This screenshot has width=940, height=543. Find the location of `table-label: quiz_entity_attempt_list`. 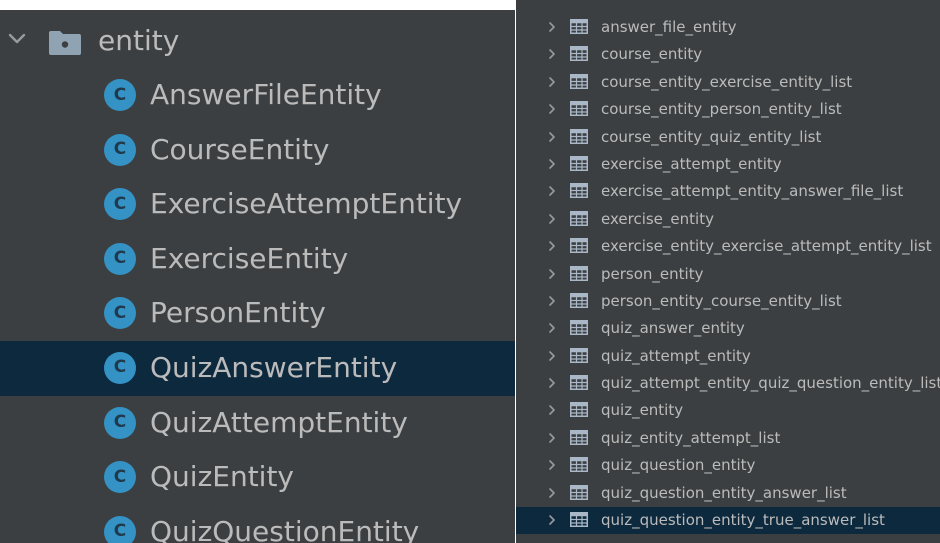

table-label: quiz_entity_attempt_list is located at coordinates (691, 437).